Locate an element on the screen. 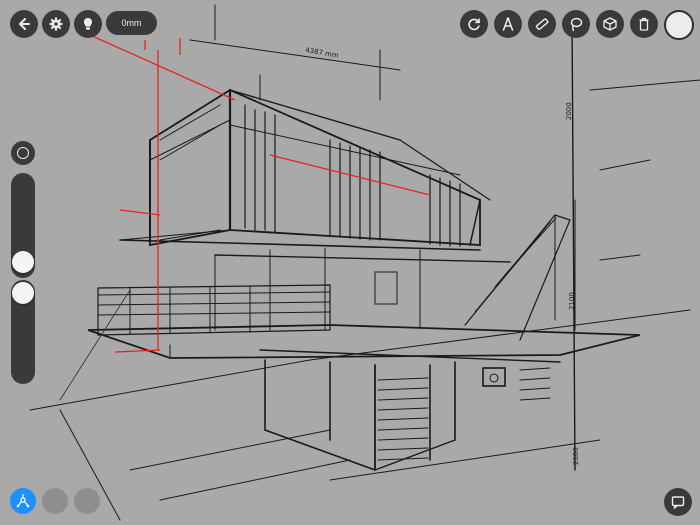 This screenshot has width=700, height=525. opacity-slider is located at coordinates (23, 332).